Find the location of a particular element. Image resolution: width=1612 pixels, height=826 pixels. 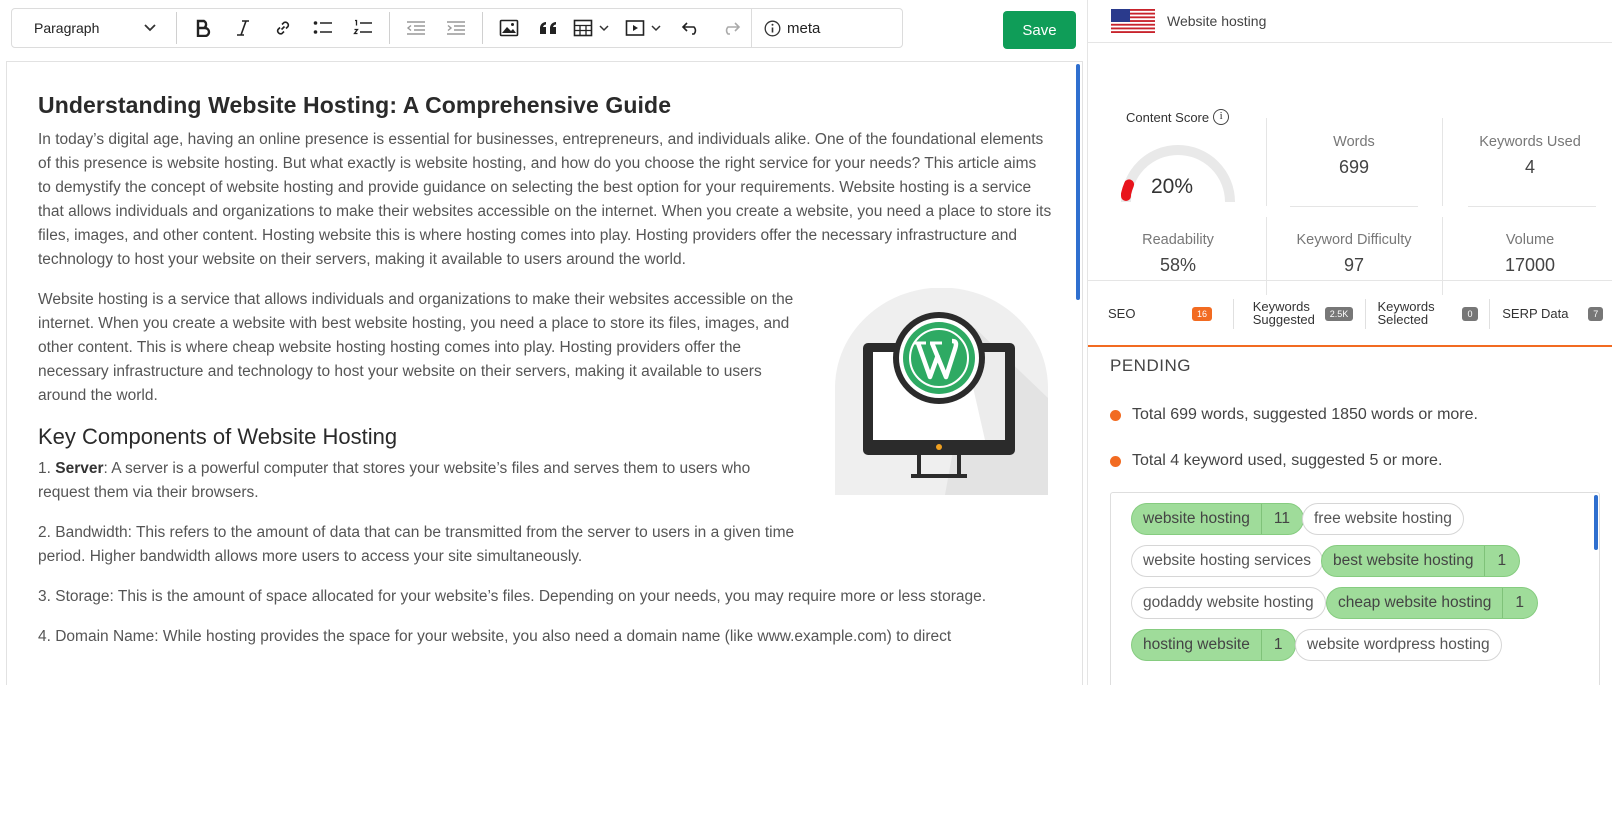

editor-toolbar: Paragraph meta is located at coordinates (457, 28).